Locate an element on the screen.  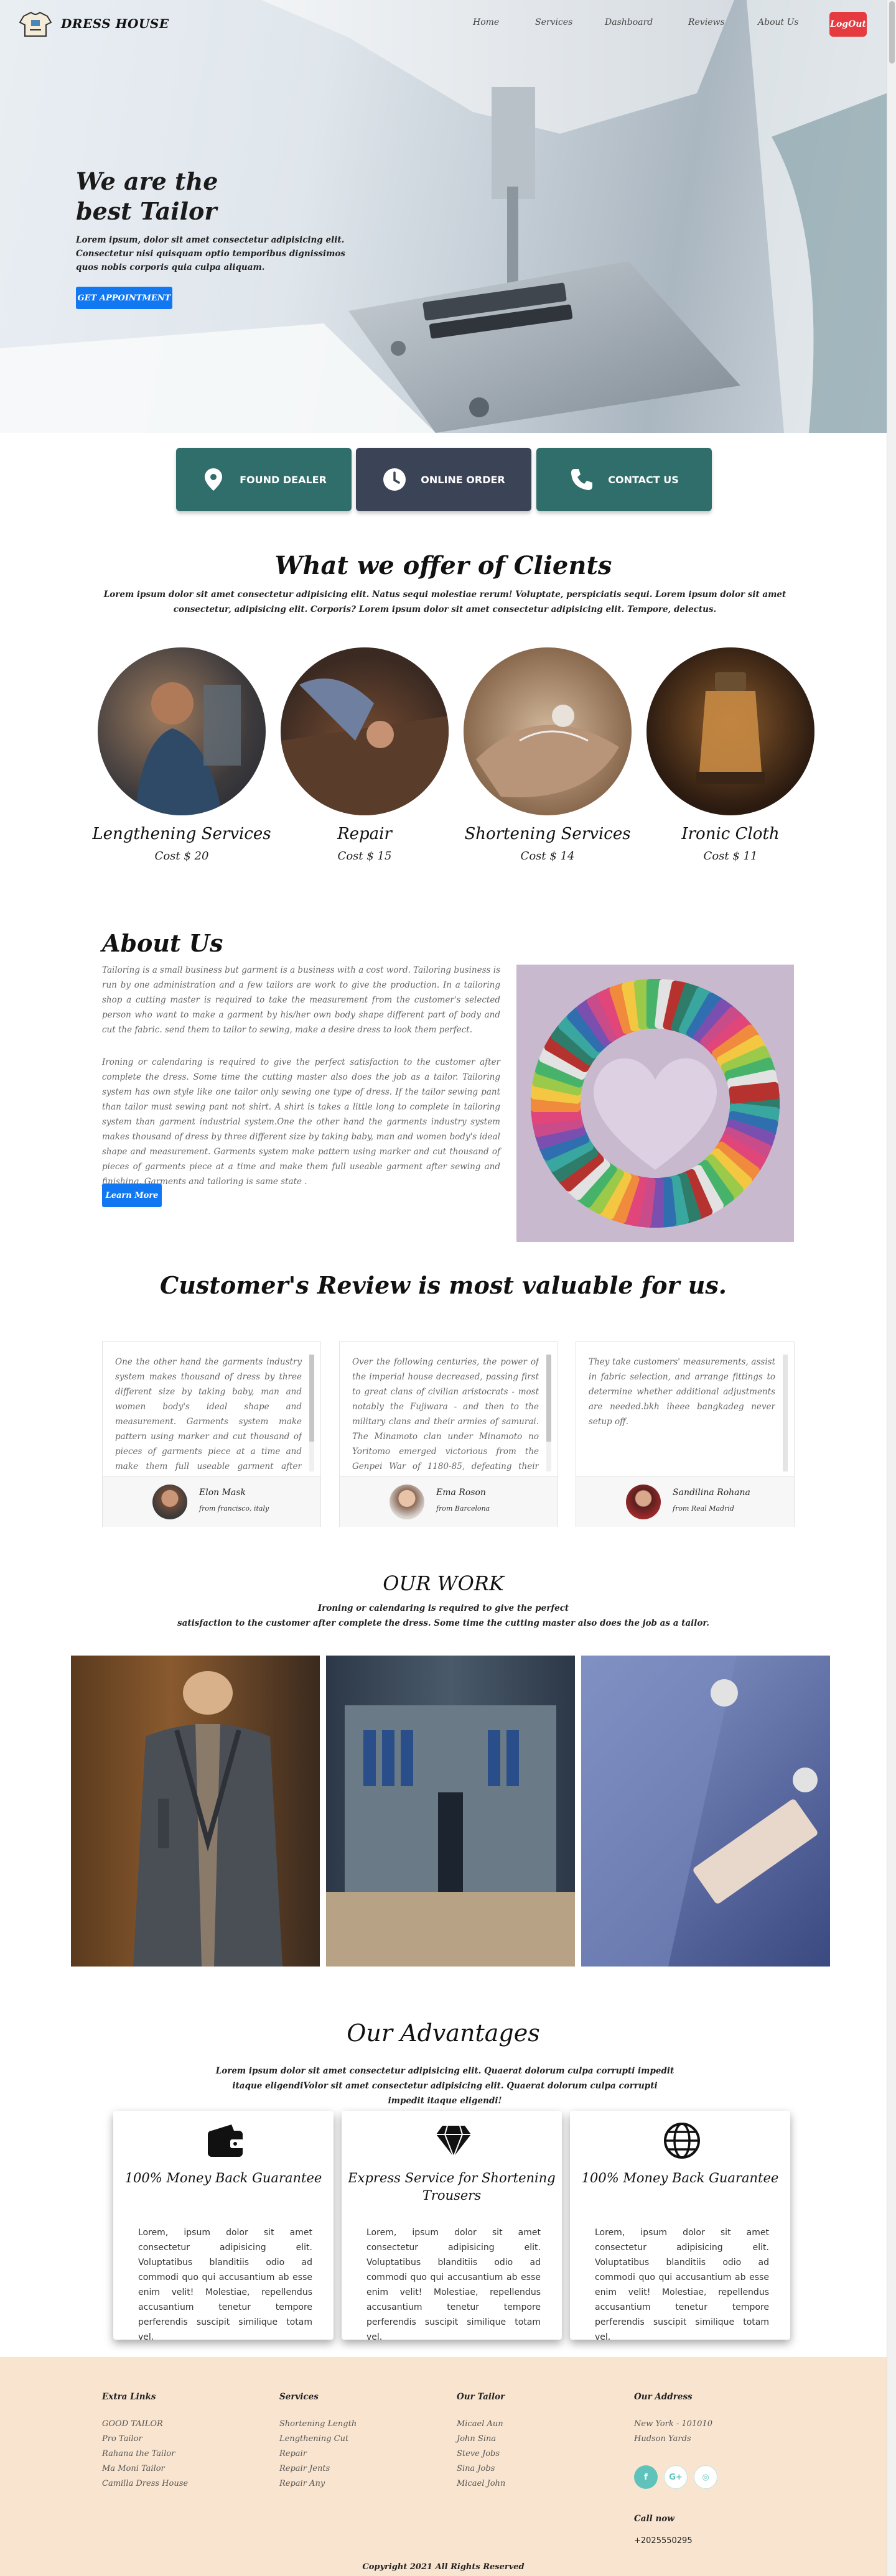
suit-image is located at coordinates (196, 1812).